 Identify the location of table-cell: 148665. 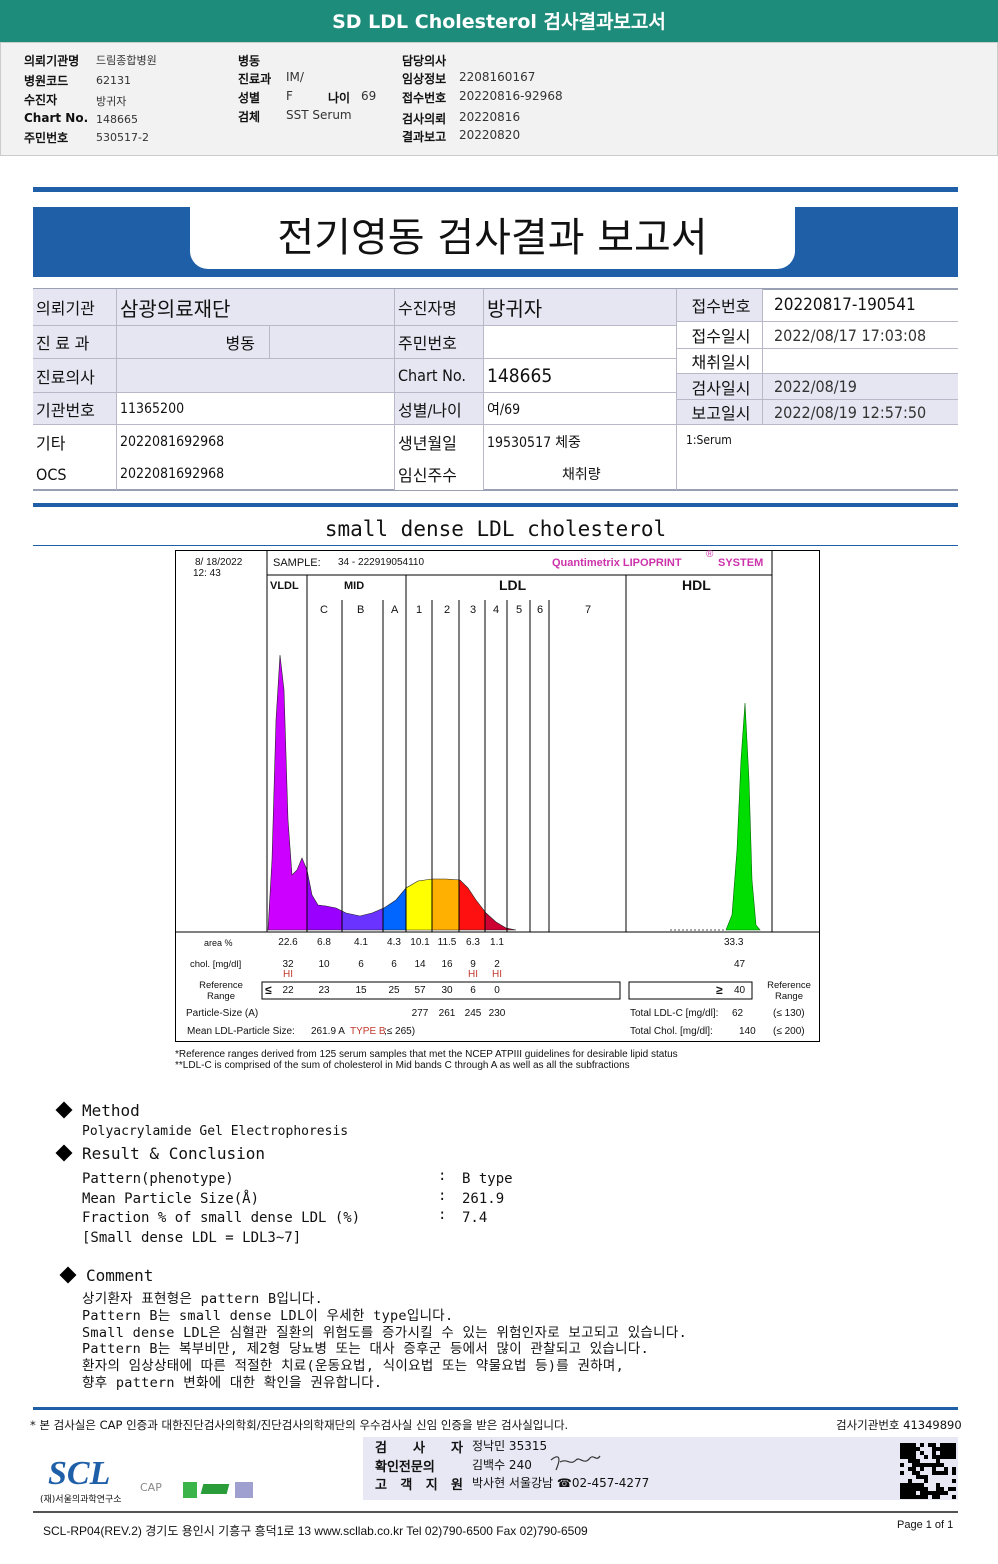
(580, 376).